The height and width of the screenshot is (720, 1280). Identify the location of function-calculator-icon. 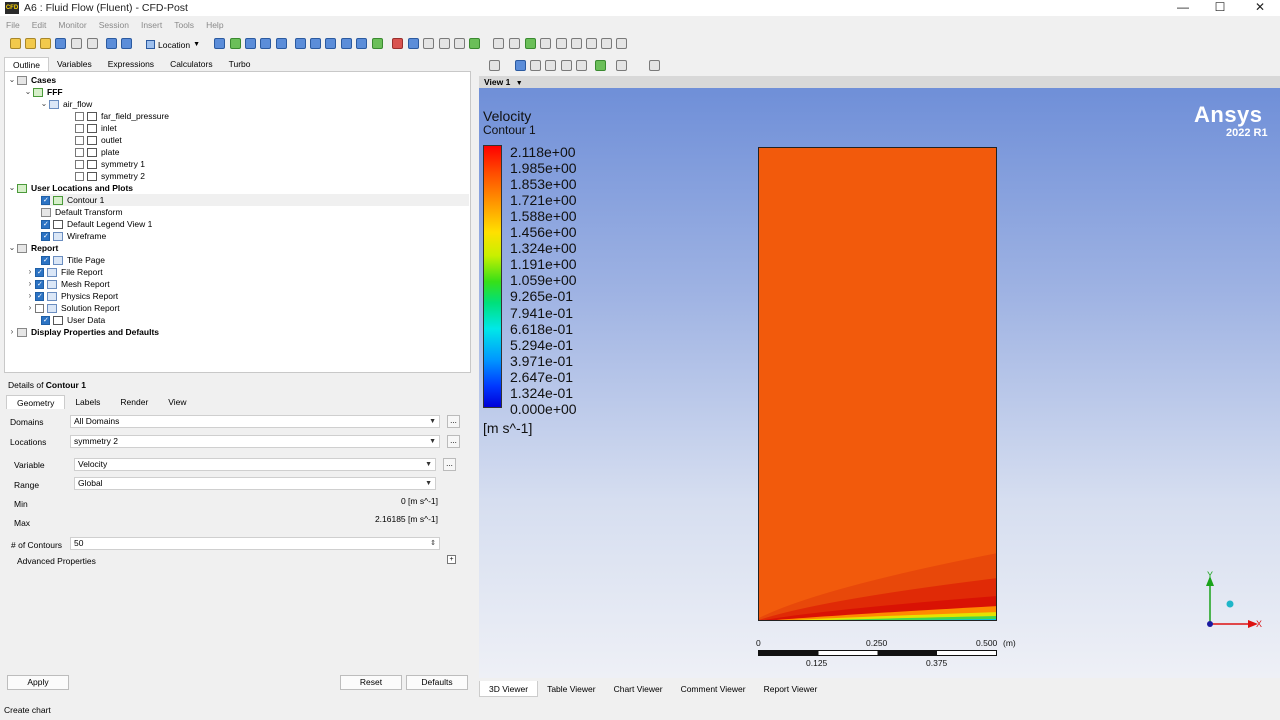
(561, 43).